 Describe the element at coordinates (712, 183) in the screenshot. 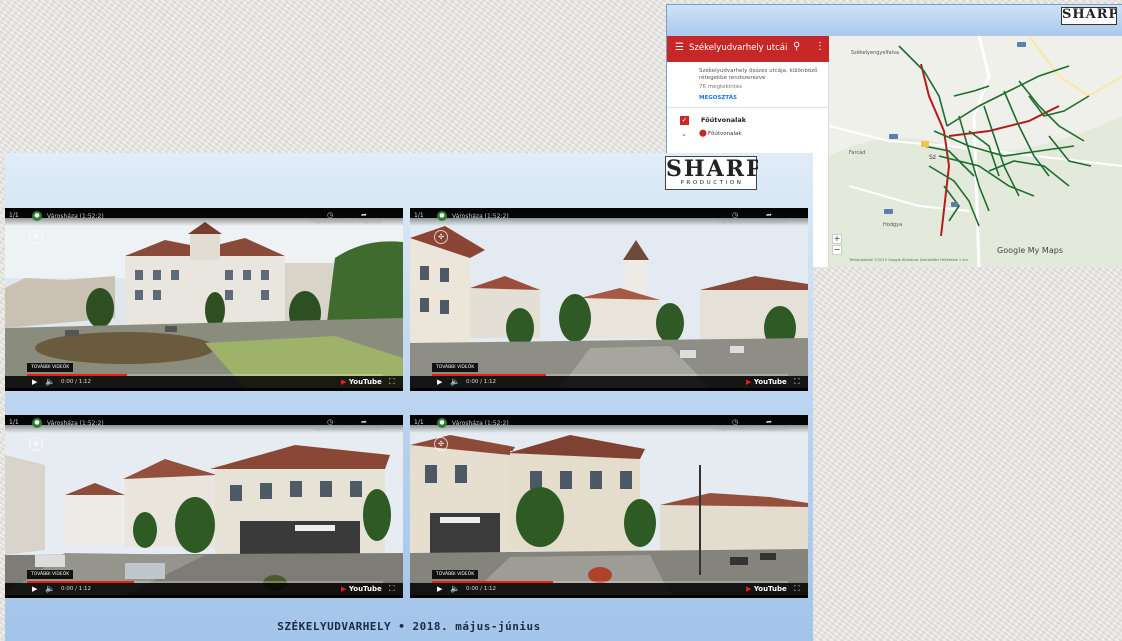

I see `logo-subtitle: PRODUCTION` at that location.